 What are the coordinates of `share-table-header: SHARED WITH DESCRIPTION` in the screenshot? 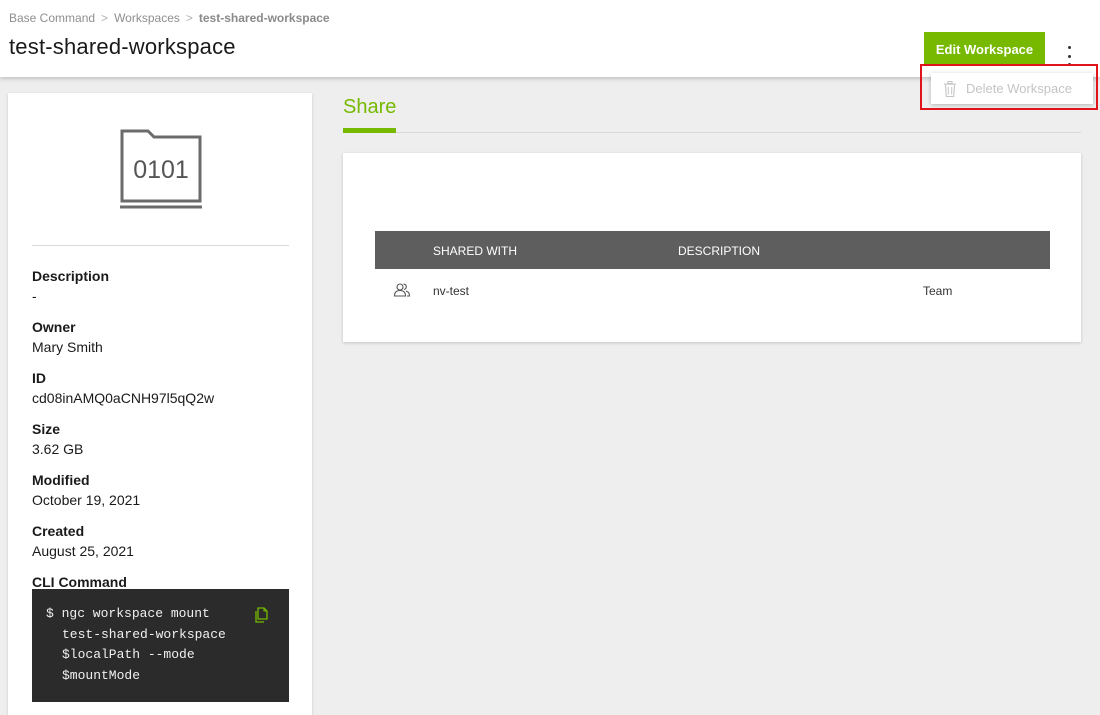 It's located at (712, 250).